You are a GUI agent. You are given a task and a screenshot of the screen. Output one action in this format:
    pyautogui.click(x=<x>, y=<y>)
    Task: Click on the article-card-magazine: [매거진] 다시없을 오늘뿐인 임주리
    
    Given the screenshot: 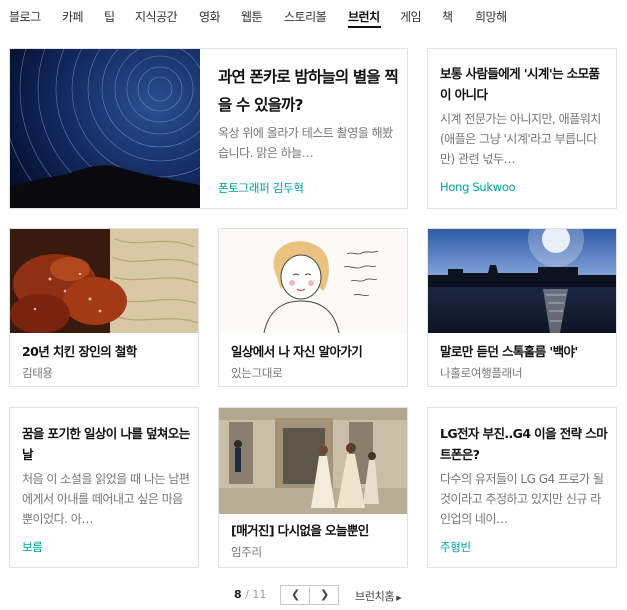 What is the action you would take?
    pyautogui.click(x=313, y=487)
    